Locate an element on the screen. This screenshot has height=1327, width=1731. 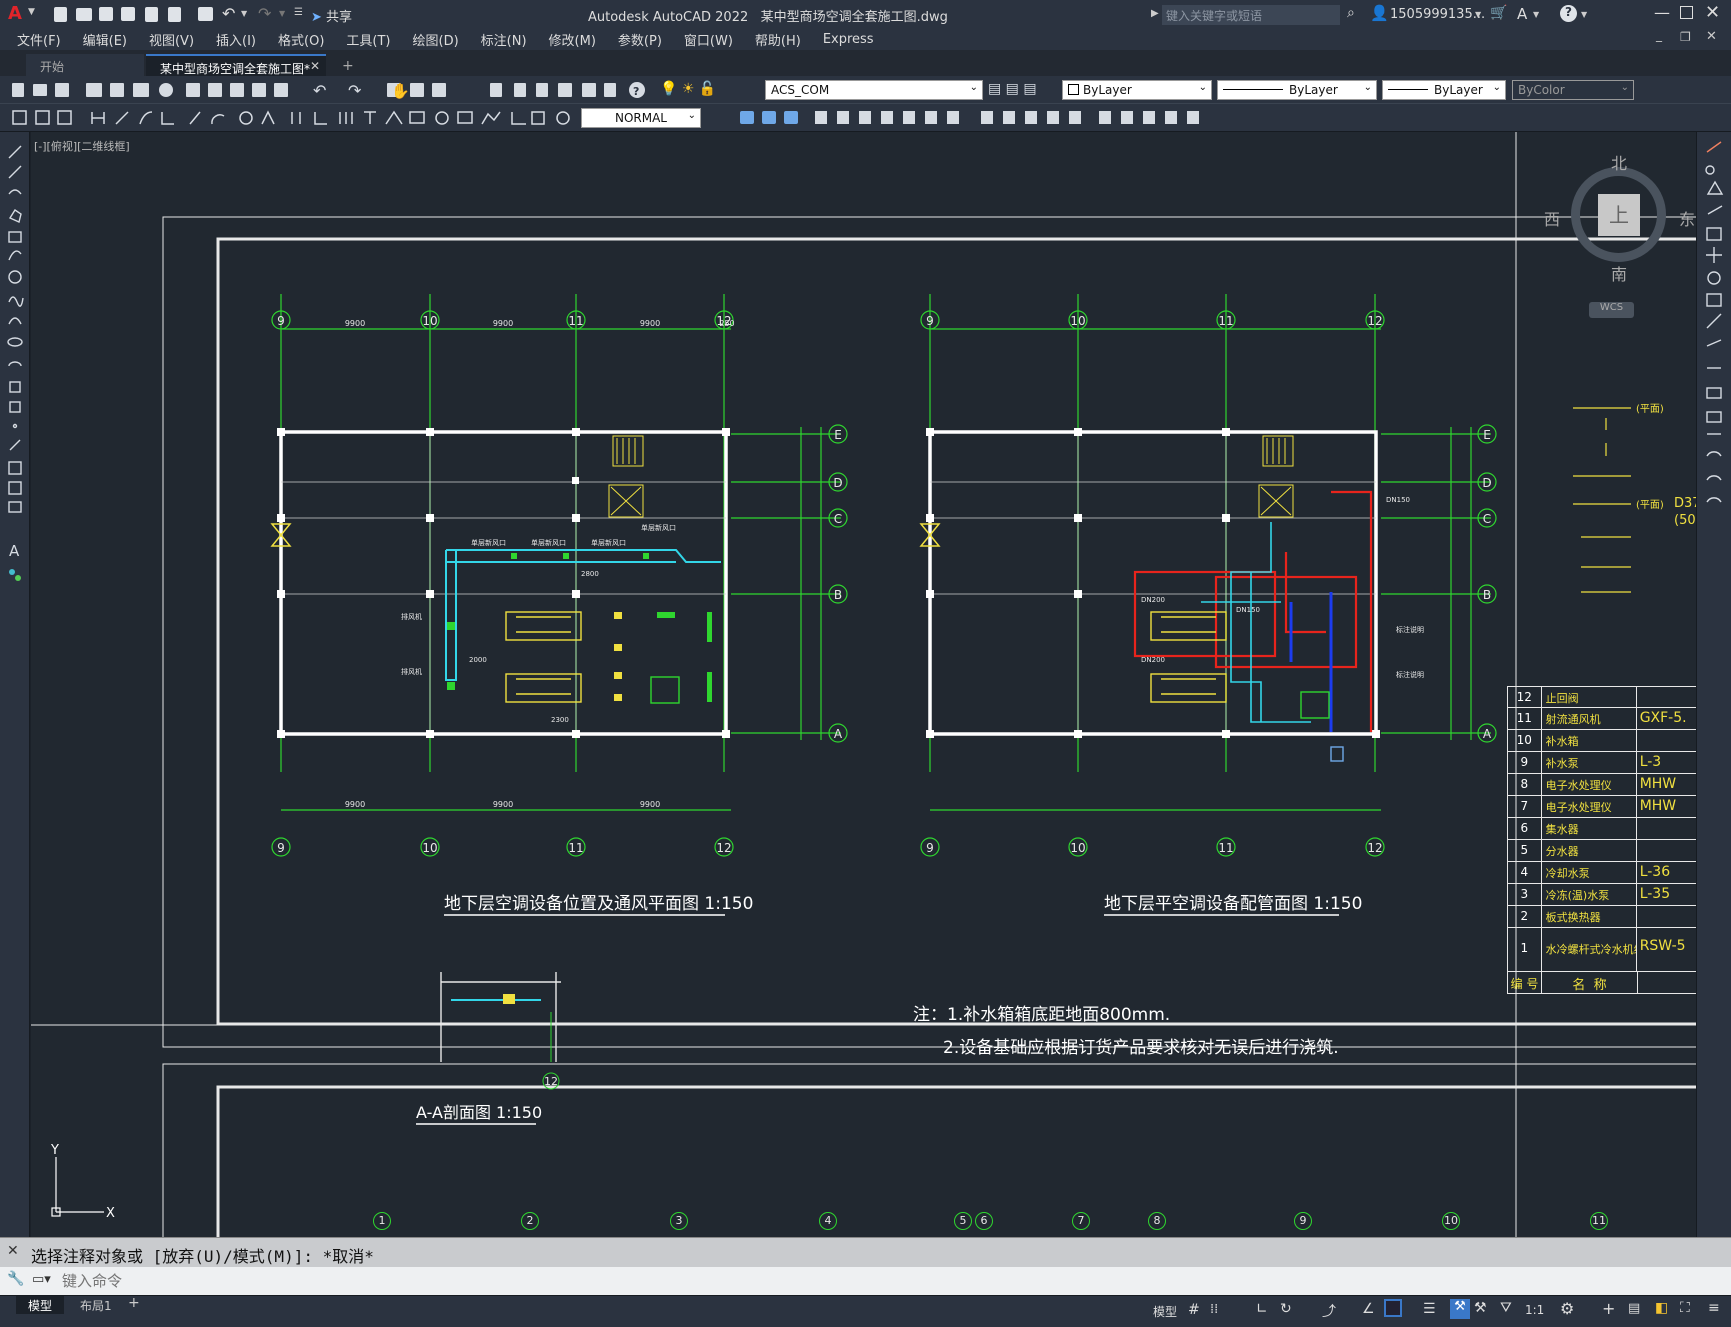
search-field: 键入关键字或短语 is located at coordinates (1251, 15).